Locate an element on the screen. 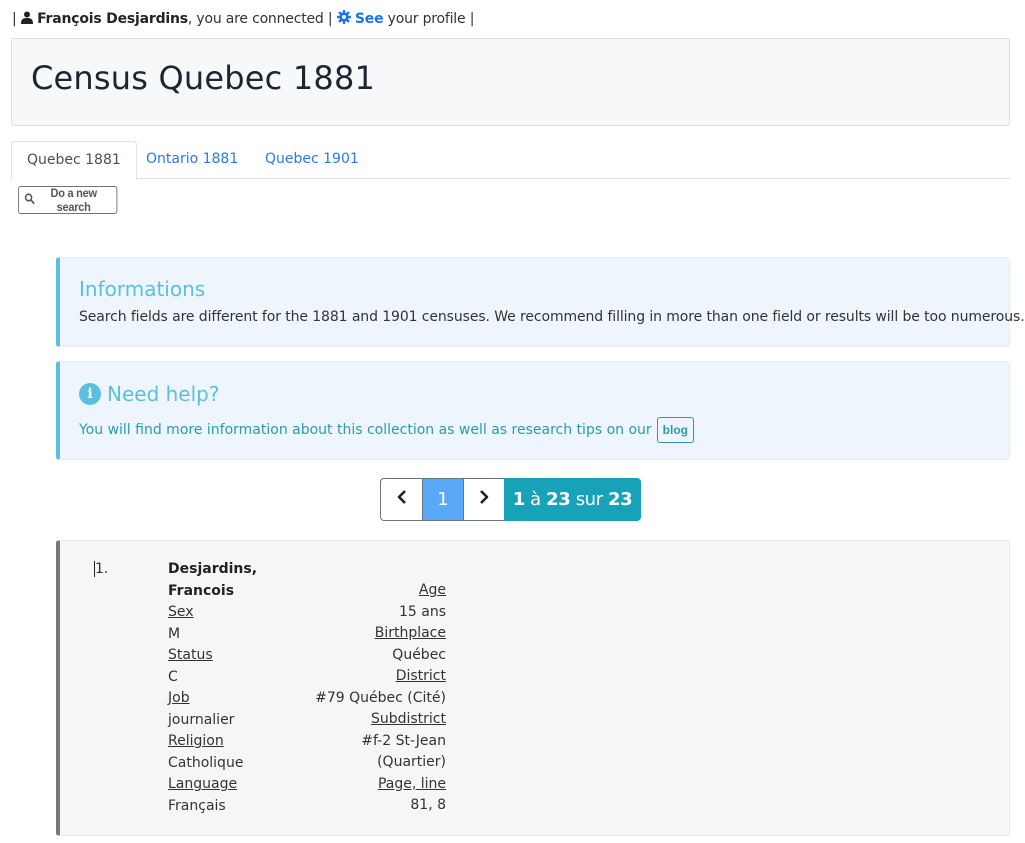 Image resolution: width=1025 pixels, height=843 pixels. field-label-age: Age is located at coordinates (432, 590).